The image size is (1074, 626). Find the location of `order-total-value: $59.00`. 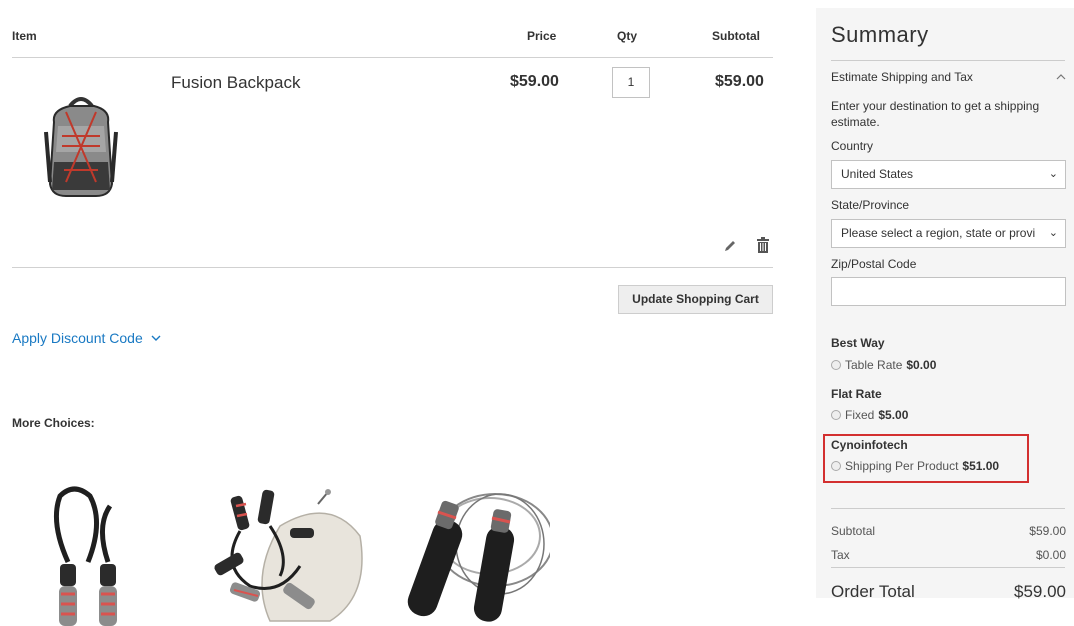

order-total-value: $59.00 is located at coordinates (1040, 591).